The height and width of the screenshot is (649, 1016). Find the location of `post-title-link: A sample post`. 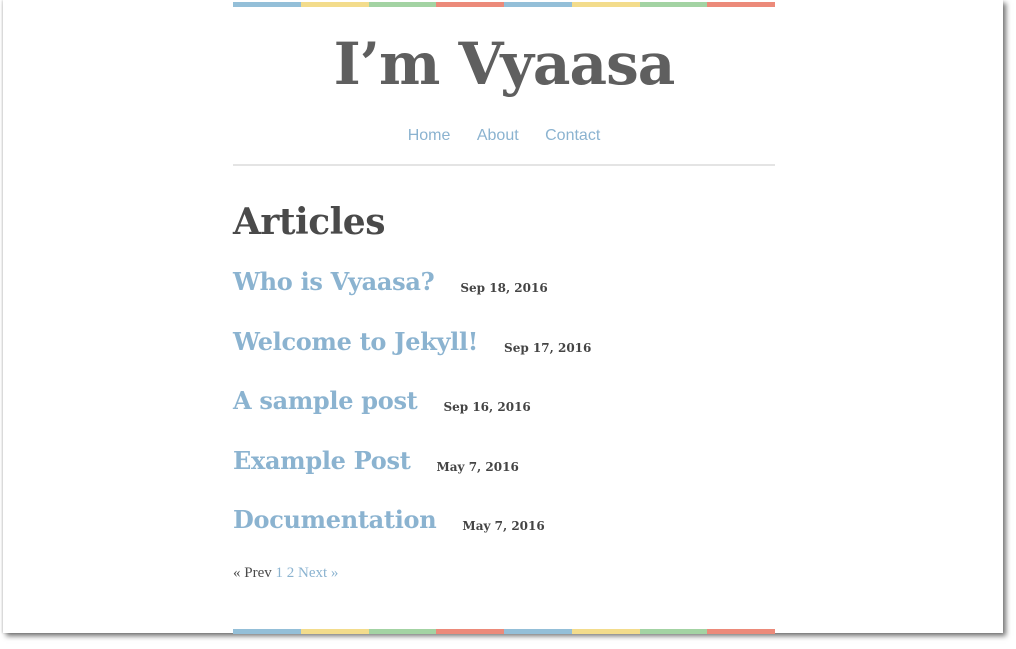

post-title-link: A sample post is located at coordinates (325, 400).